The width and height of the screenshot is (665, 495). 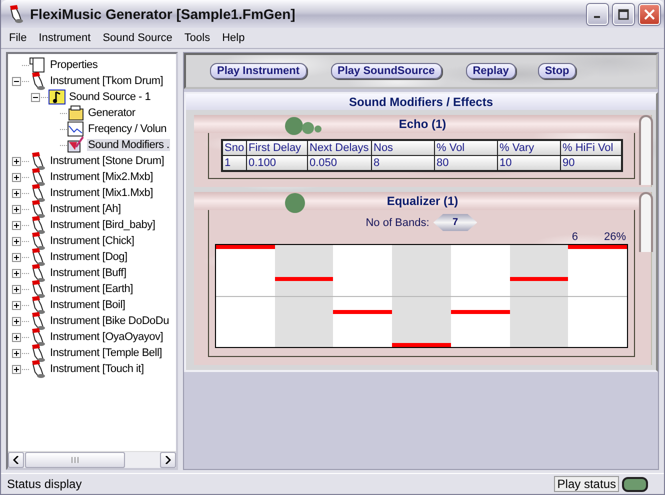 I want to click on maximize-icon, so click(x=623, y=14).